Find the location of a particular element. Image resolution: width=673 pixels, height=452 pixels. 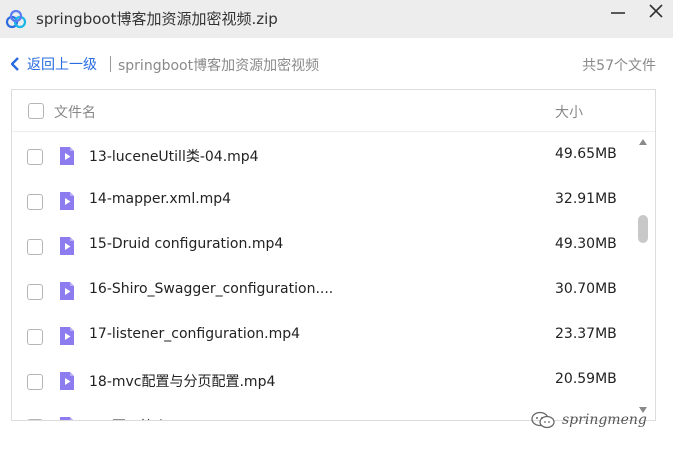

back-button: 返回上一级 is located at coordinates (53, 64).